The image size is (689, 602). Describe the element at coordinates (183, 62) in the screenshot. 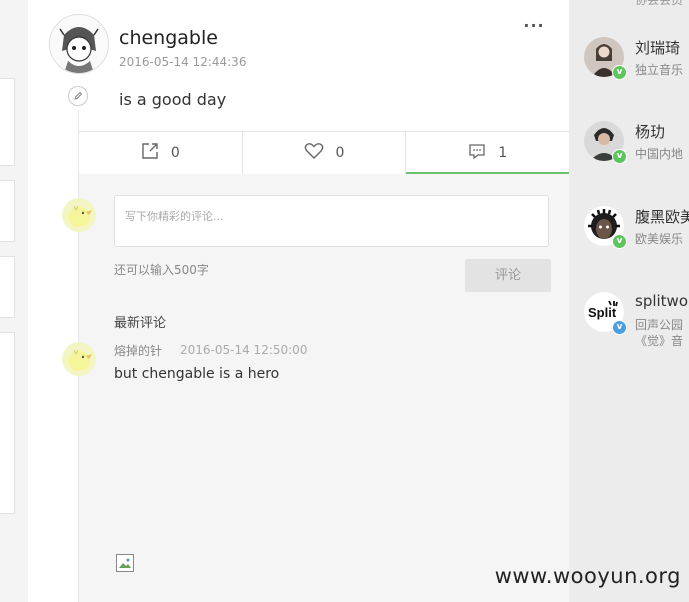

I see `post-timestamp: 2016-05-14 12:44:36` at that location.